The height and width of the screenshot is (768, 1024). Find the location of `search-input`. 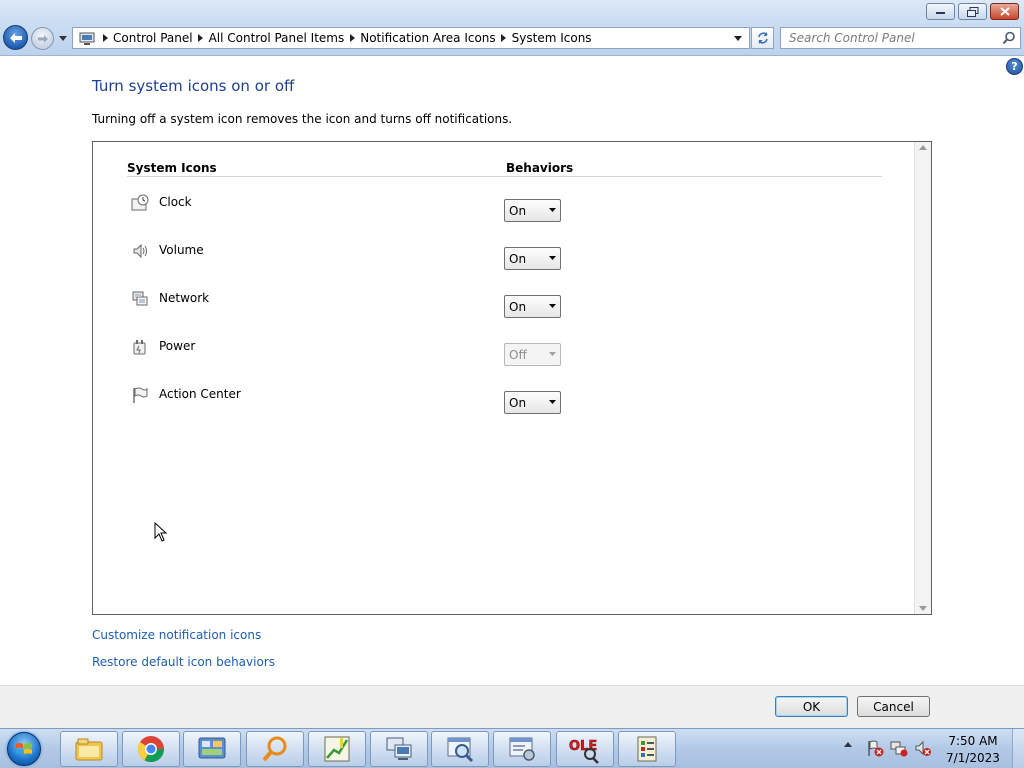

search-input is located at coordinates (886, 38).